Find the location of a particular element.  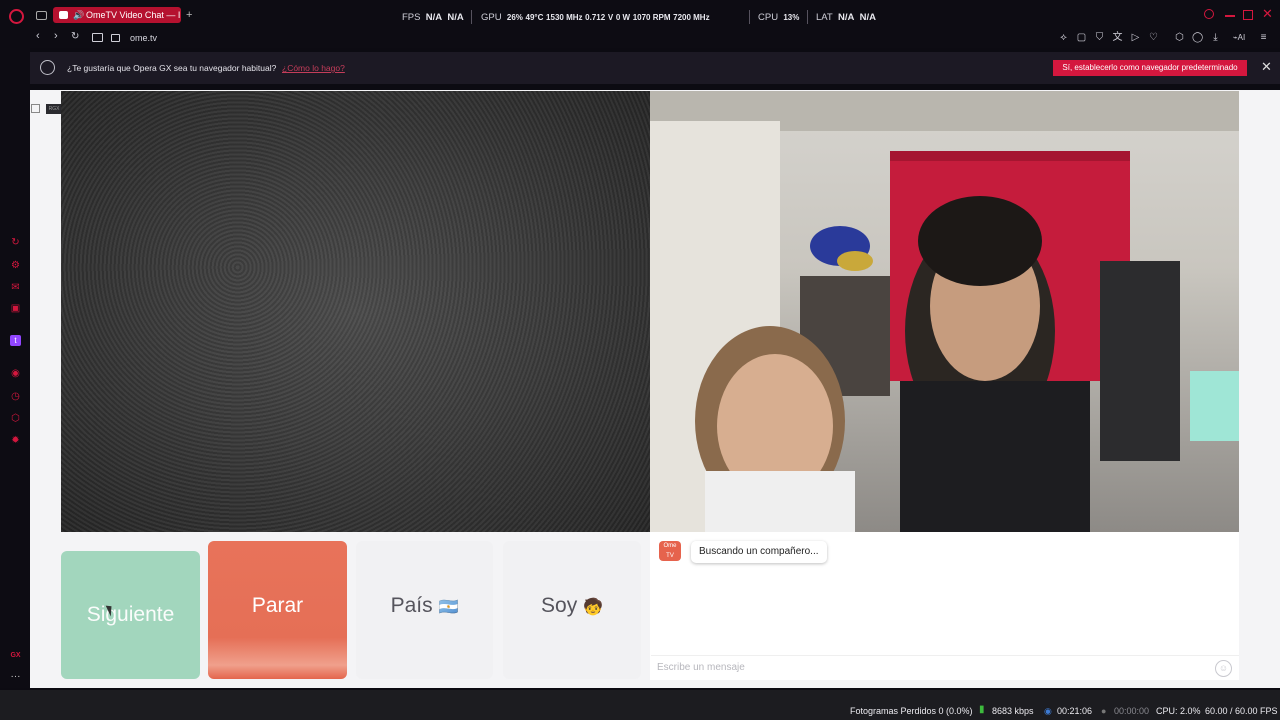

stream-icon: ◉ is located at coordinates (1048, 711).